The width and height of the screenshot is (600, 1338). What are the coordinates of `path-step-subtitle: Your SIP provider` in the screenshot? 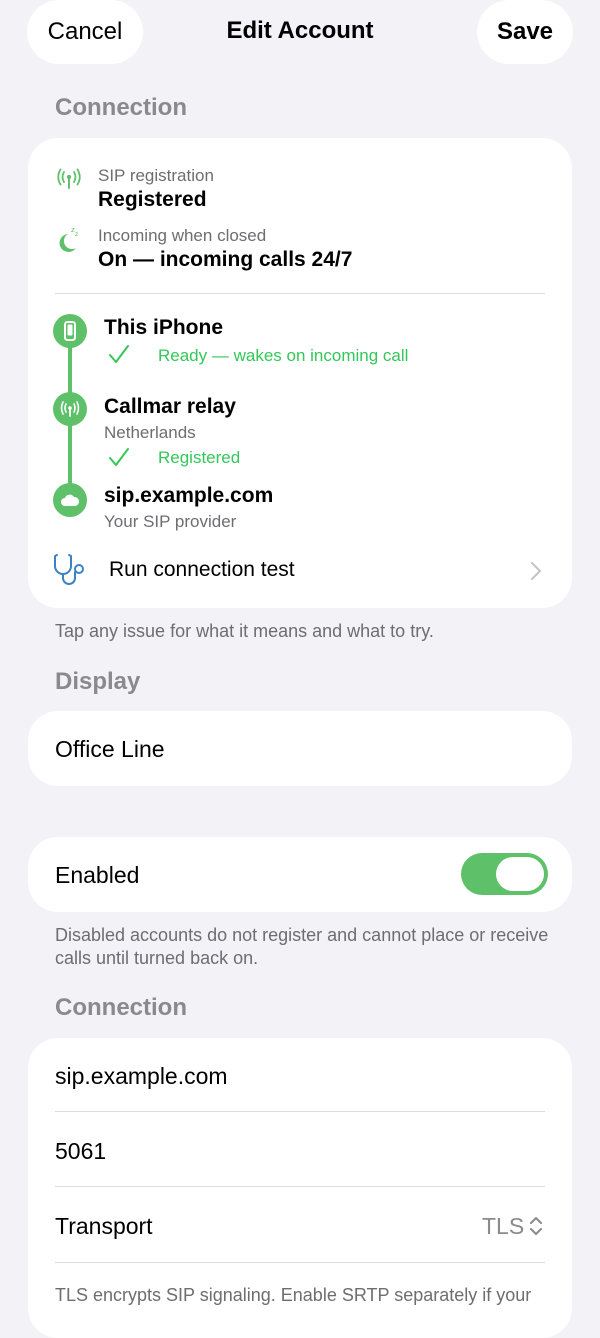 It's located at (170, 521).